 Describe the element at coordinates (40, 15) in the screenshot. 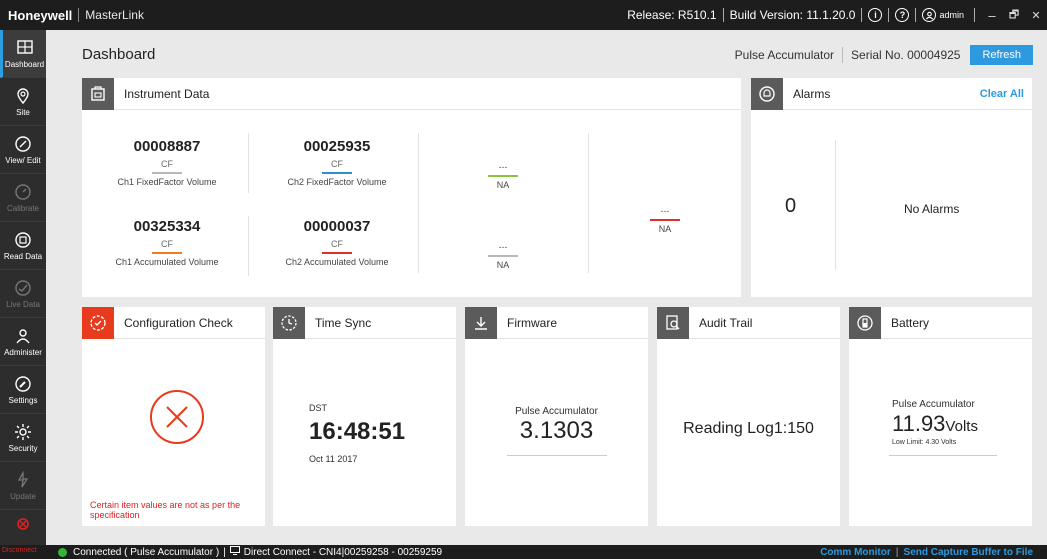

I see `brand-logo: Honeywell` at that location.